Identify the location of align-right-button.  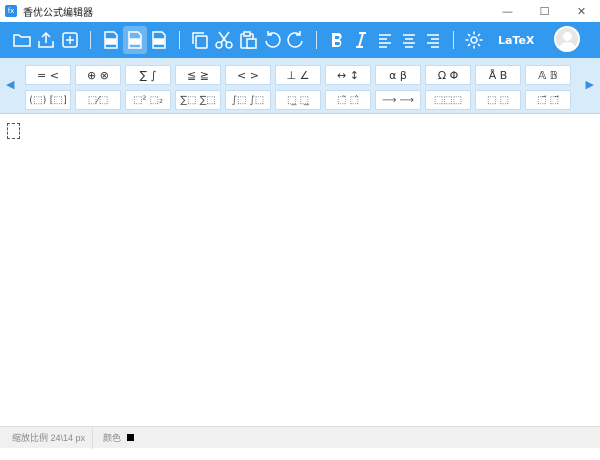
(433, 40).